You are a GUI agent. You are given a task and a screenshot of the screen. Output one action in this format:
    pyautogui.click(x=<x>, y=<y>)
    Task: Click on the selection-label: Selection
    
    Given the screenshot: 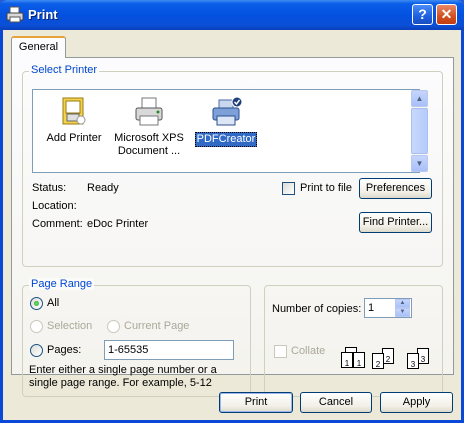 What is the action you would take?
    pyautogui.click(x=70, y=326)
    